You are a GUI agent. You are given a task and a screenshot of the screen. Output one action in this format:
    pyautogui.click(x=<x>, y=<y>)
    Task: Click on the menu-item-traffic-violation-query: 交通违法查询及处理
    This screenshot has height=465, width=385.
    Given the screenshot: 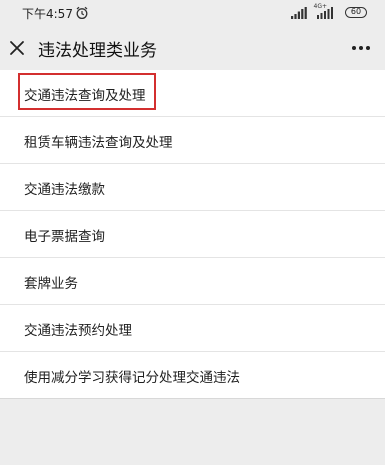 What is the action you would take?
    pyautogui.click(x=192, y=93)
    